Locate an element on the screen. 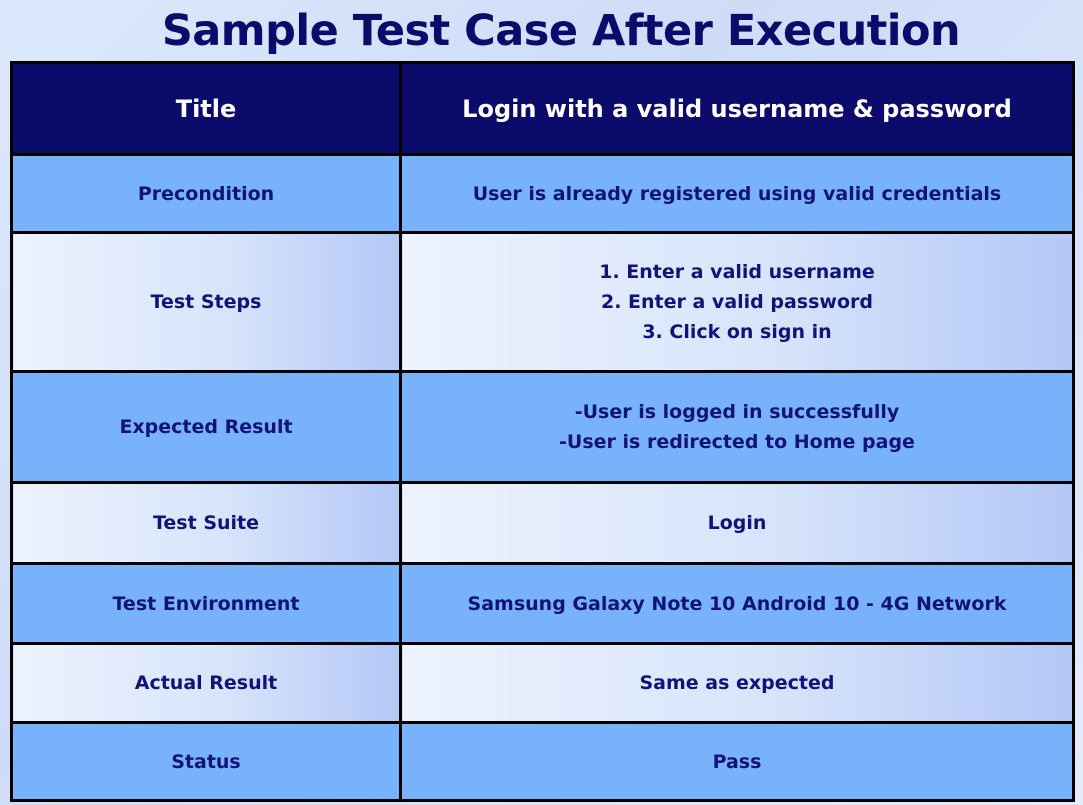 The image size is (1083, 805). test-step-2: 2. Enter a valid password is located at coordinates (736, 302).